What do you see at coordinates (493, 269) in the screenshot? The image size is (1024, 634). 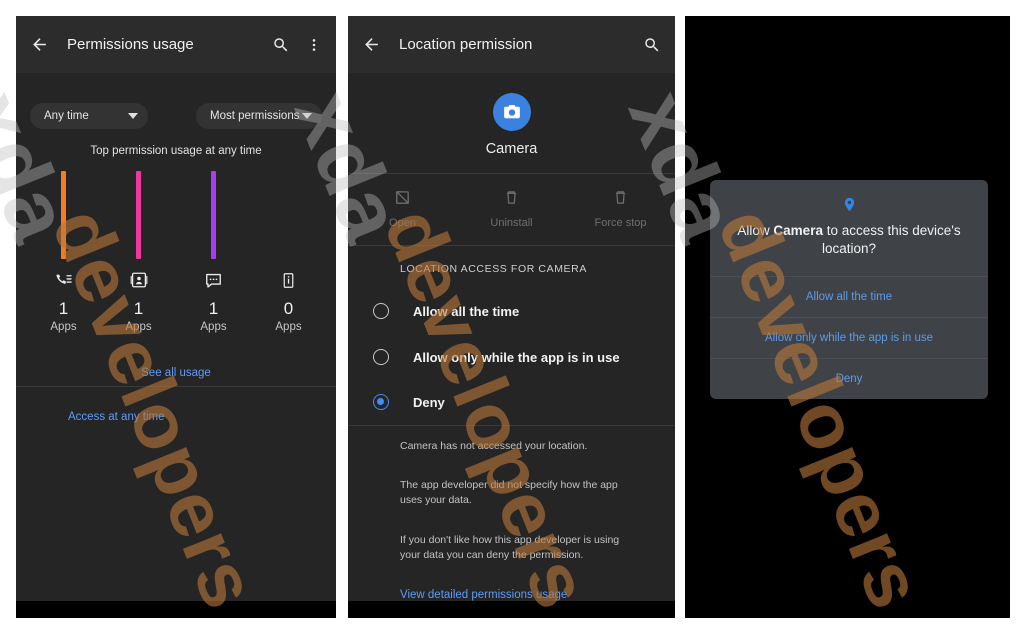 I see `section-header-location-access: LOCATION ACCESS FOR CAMERA` at bounding box center [493, 269].